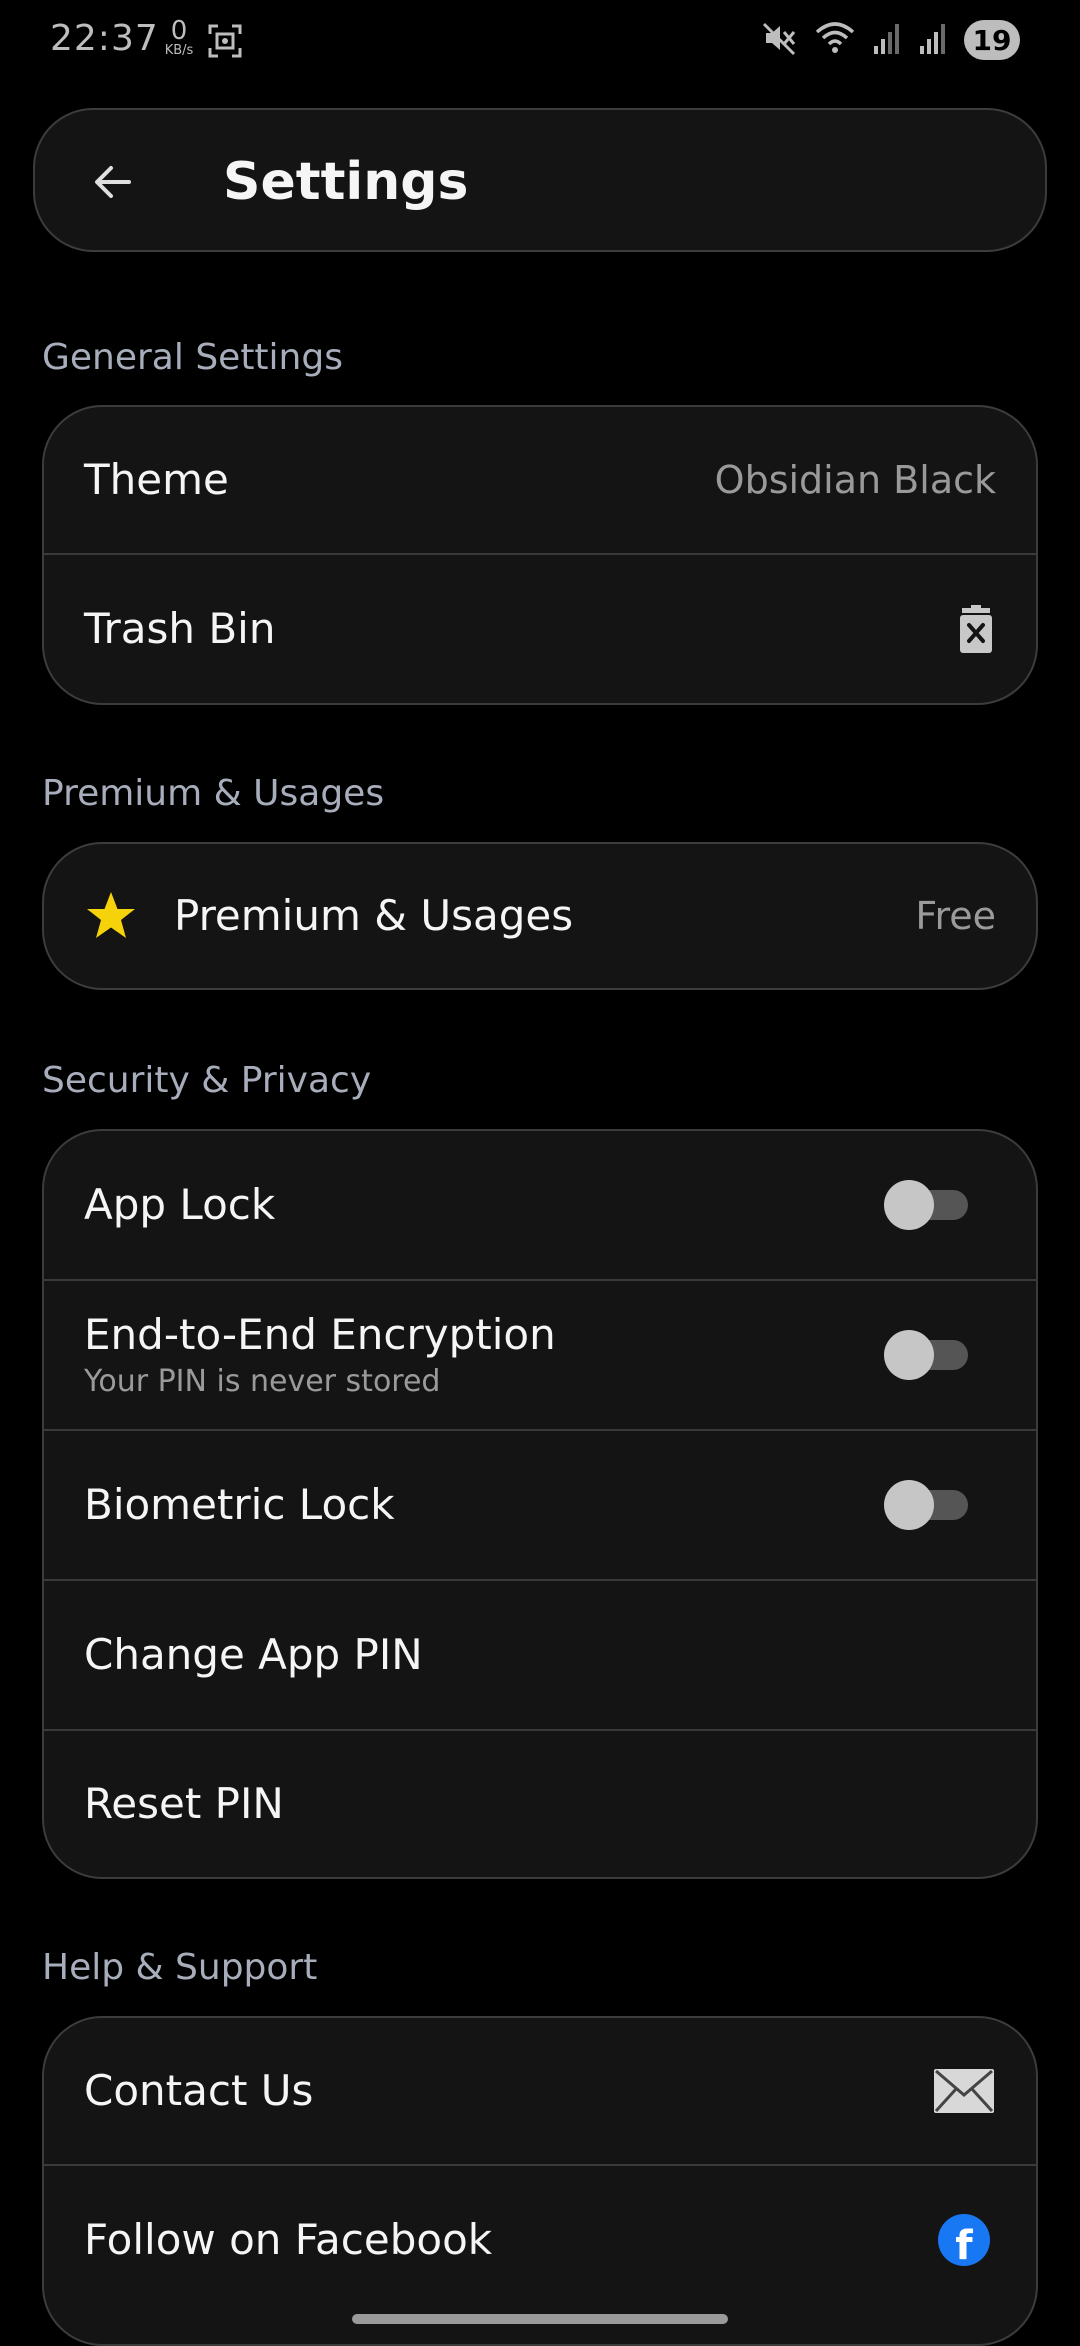  I want to click on arrow-left-icon, so click(113, 182).